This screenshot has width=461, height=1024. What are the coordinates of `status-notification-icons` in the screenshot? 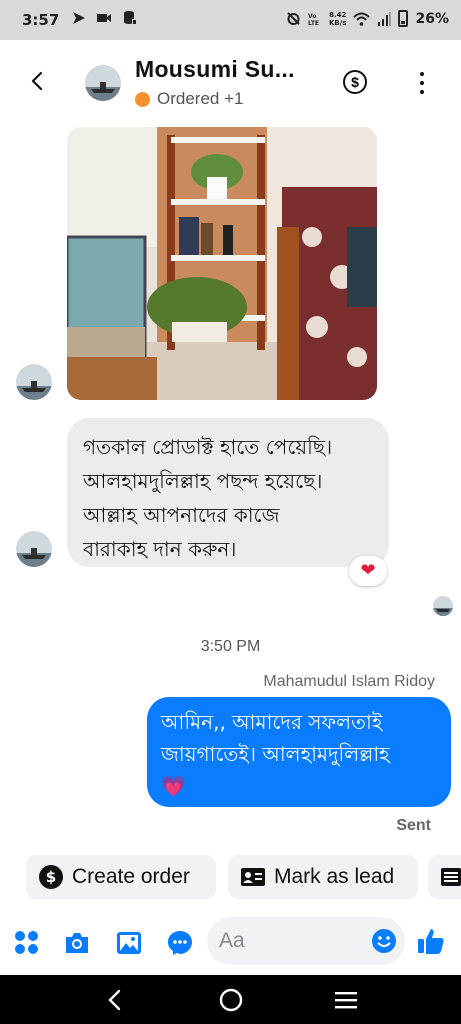 It's located at (105, 18).